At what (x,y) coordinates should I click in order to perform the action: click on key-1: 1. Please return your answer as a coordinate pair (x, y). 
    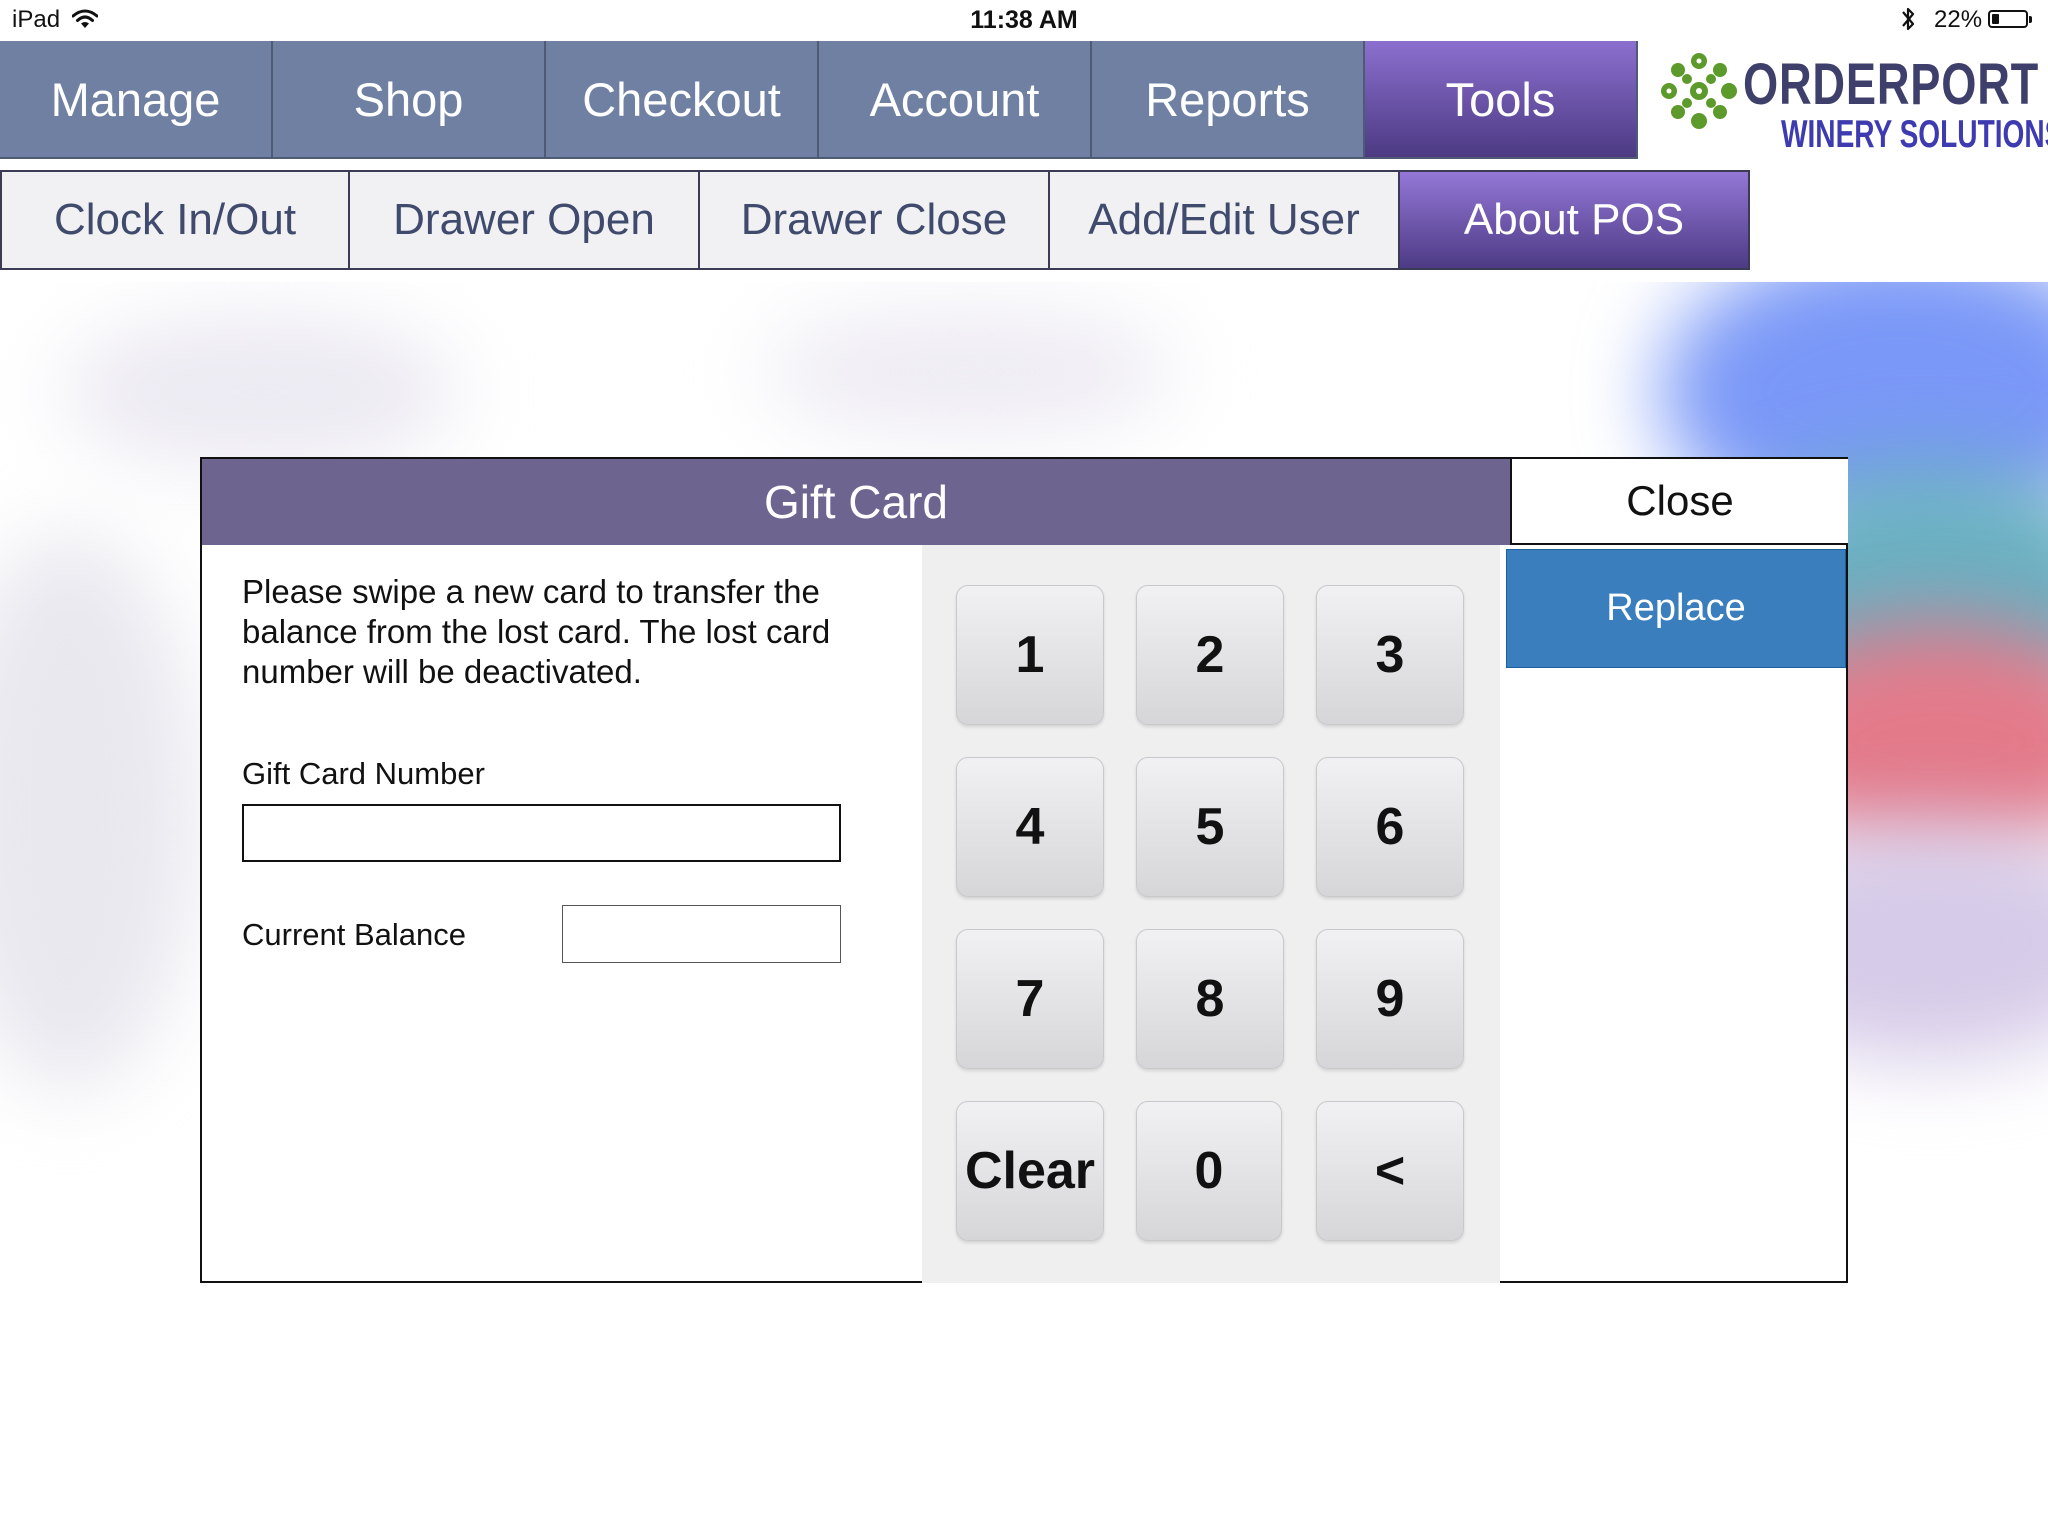
    Looking at the image, I should click on (1030, 655).